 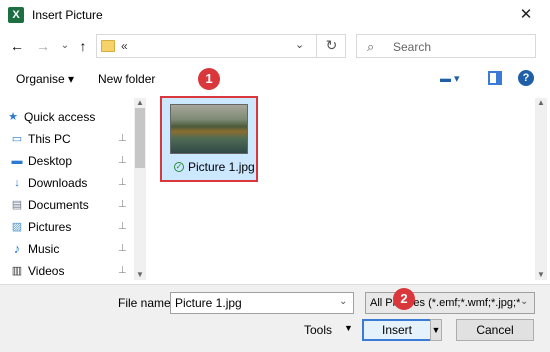 What do you see at coordinates (45, 79) in the screenshot?
I see `organise-button: Organise ▾` at bounding box center [45, 79].